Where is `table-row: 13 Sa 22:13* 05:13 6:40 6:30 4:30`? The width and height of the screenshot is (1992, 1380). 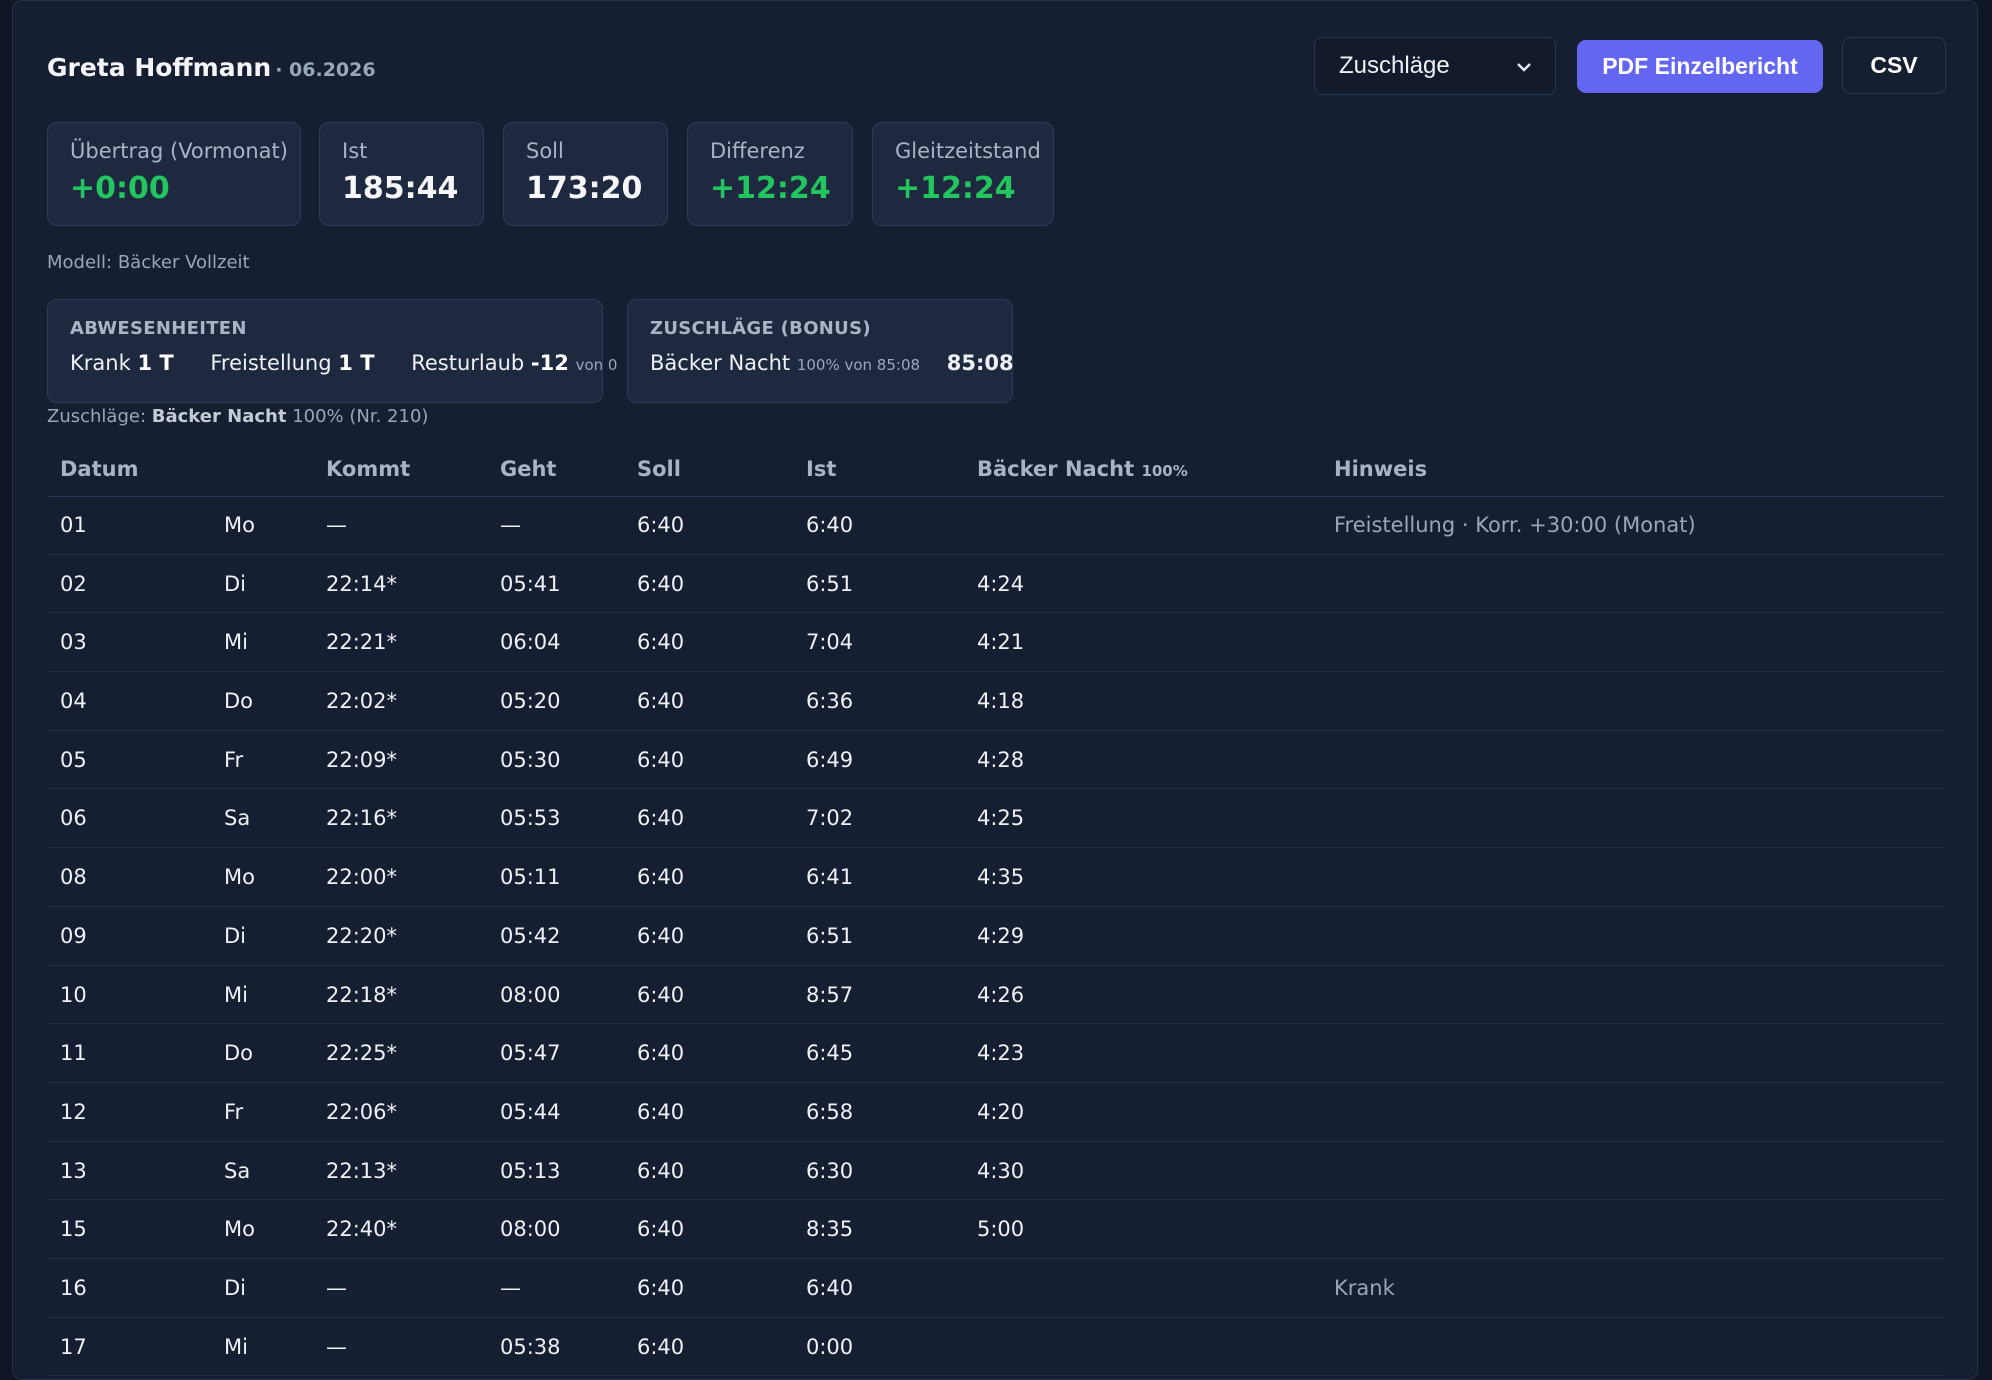
table-row: 13 Sa 22:13* 05:13 6:40 6:30 4:30 is located at coordinates (996, 1171).